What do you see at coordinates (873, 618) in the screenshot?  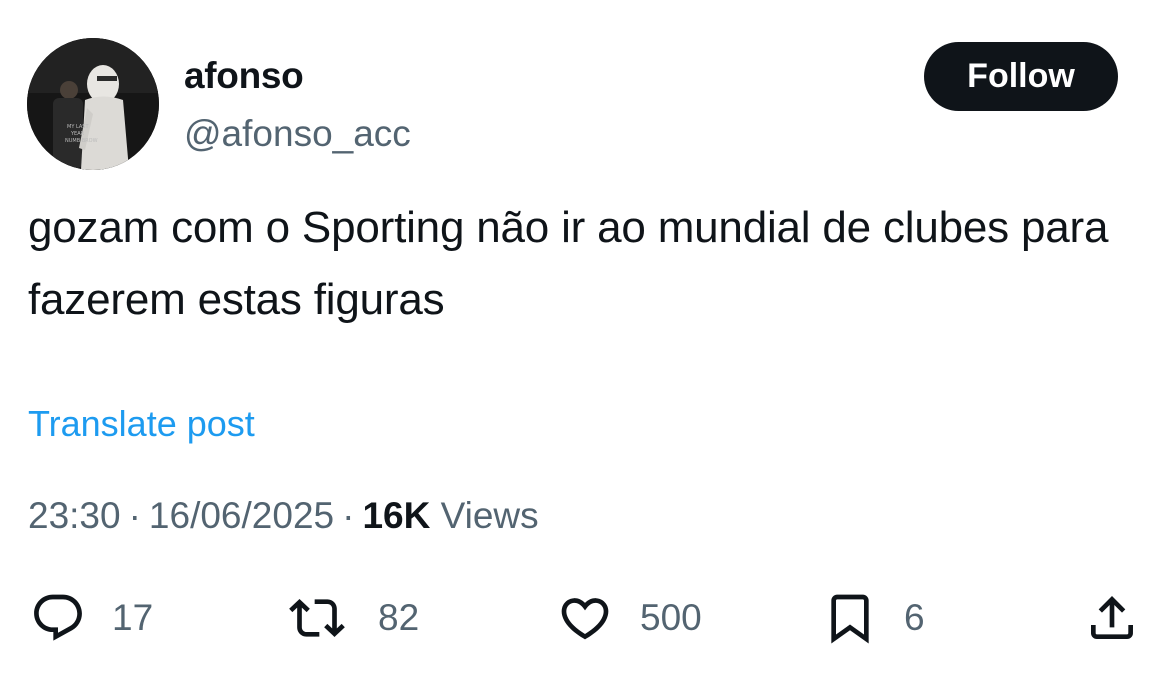 I see `bookmark-button: 6` at bounding box center [873, 618].